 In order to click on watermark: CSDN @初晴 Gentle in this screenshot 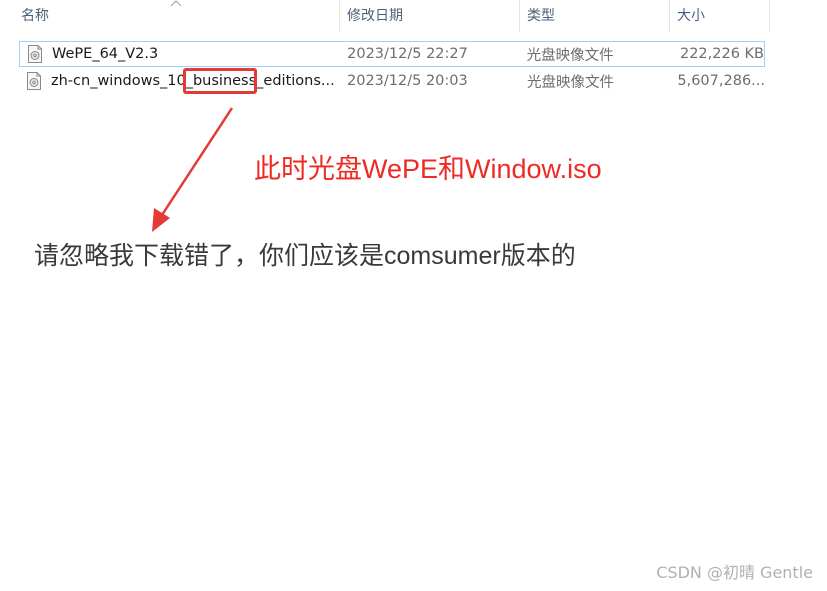, I will do `click(734, 572)`.